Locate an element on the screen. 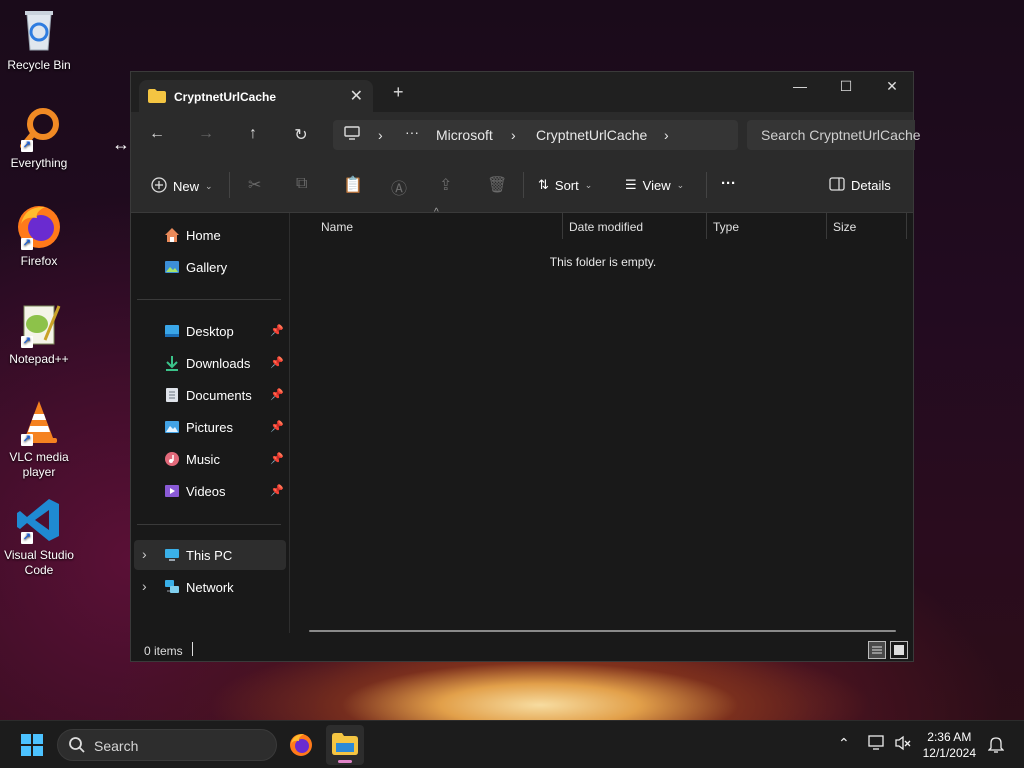 The height and width of the screenshot is (768, 1024). folder-icon is located at coordinates (157, 97).